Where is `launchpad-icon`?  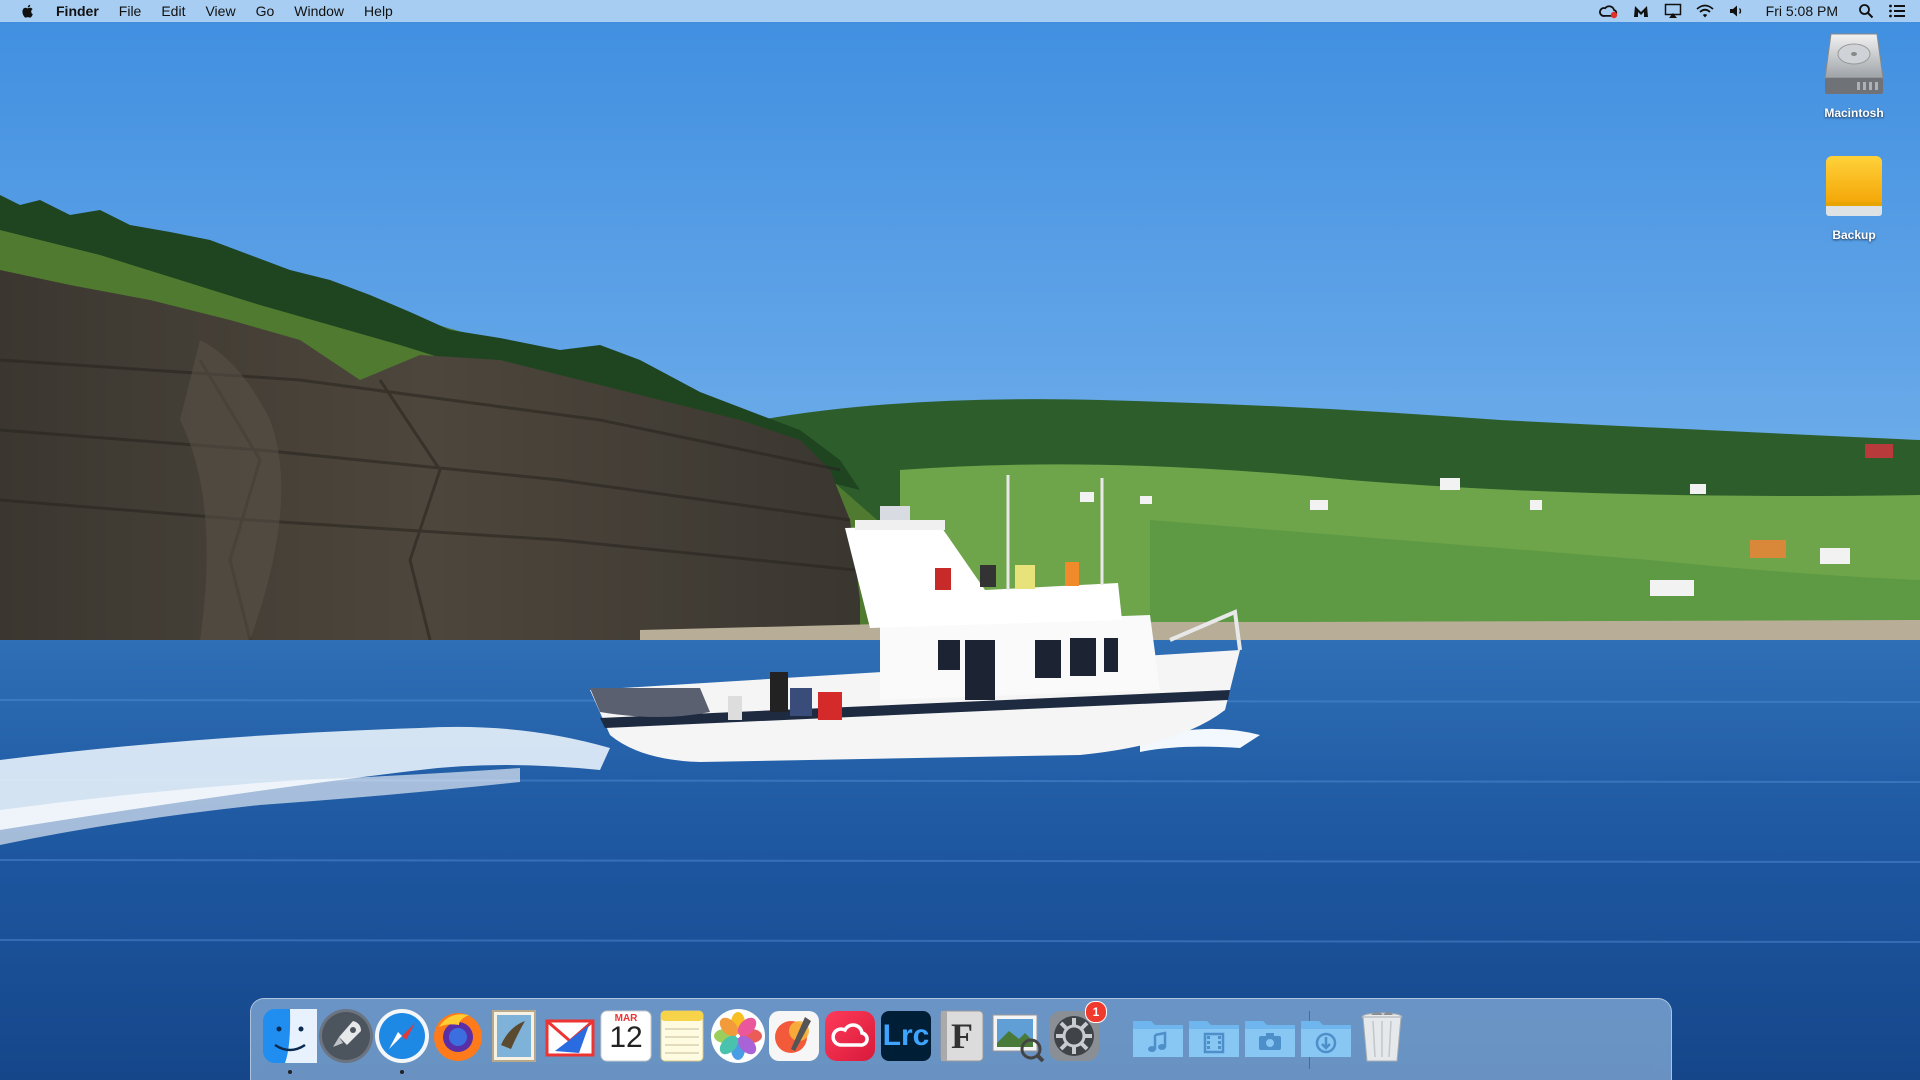 launchpad-icon is located at coordinates (346, 1036).